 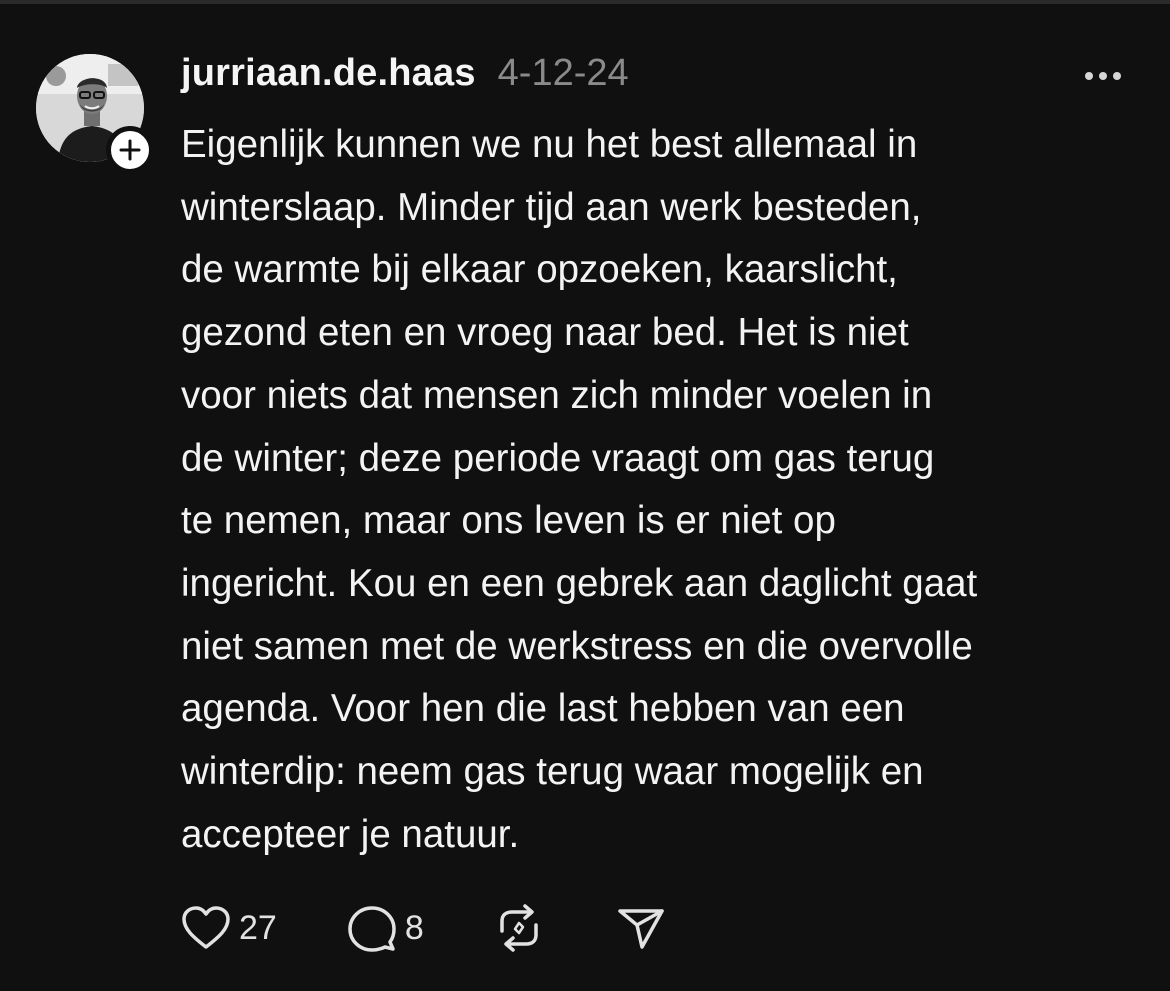 What do you see at coordinates (258, 927) in the screenshot?
I see `like-count: 27` at bounding box center [258, 927].